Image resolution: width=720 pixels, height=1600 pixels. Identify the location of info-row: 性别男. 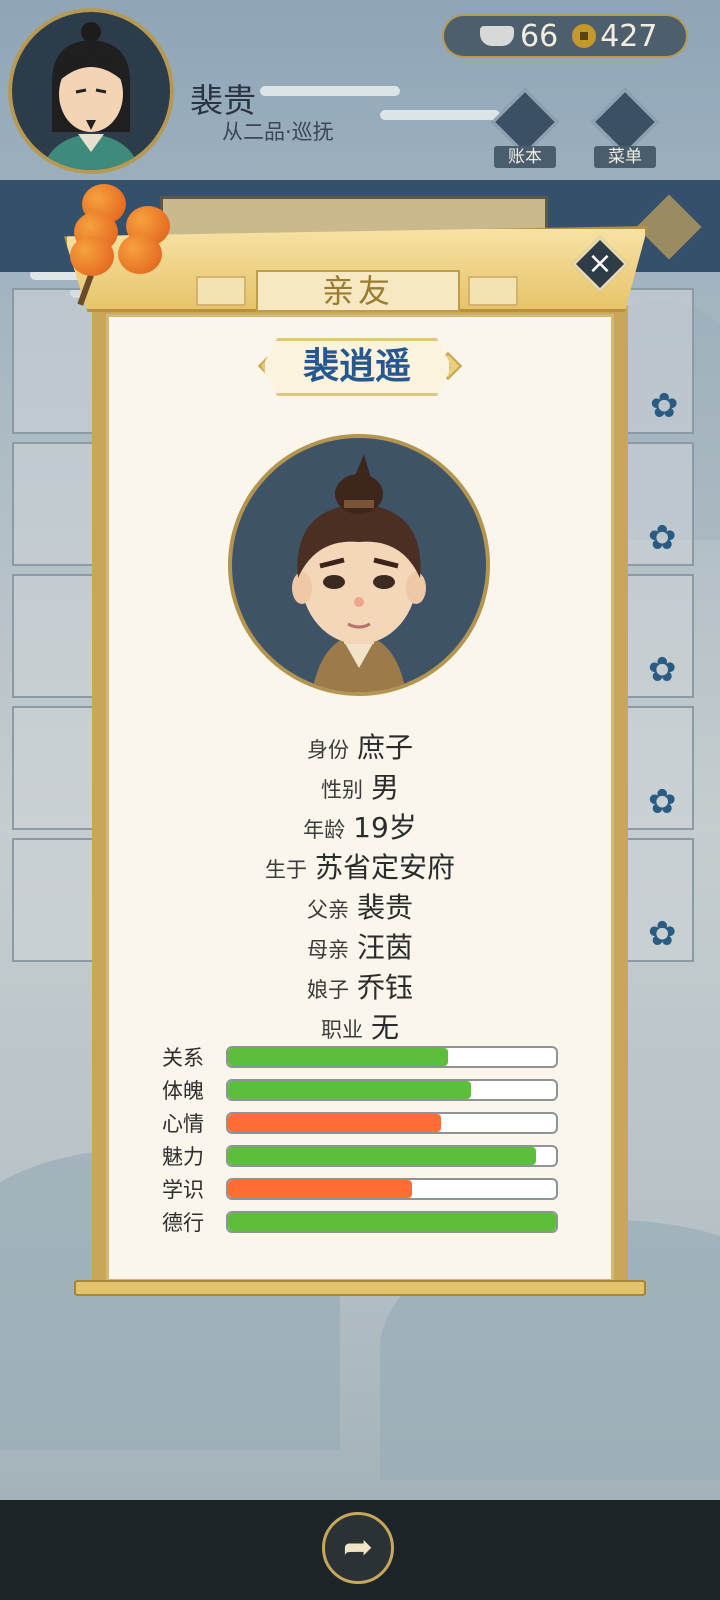
(360, 786).